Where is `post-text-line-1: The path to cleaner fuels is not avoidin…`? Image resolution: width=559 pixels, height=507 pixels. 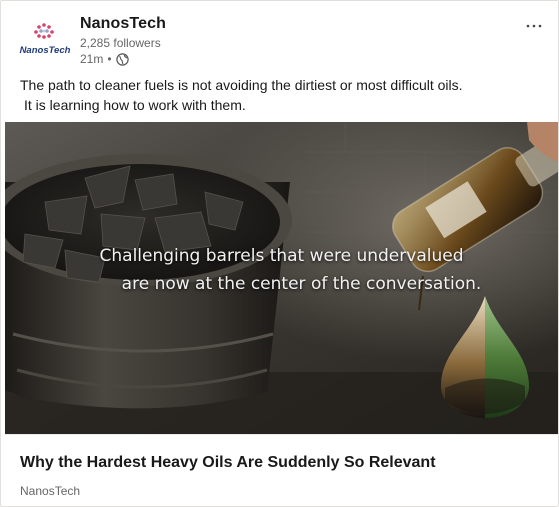
post-text-line-1: The path to cleaner fuels is not avoidin… is located at coordinates (241, 85).